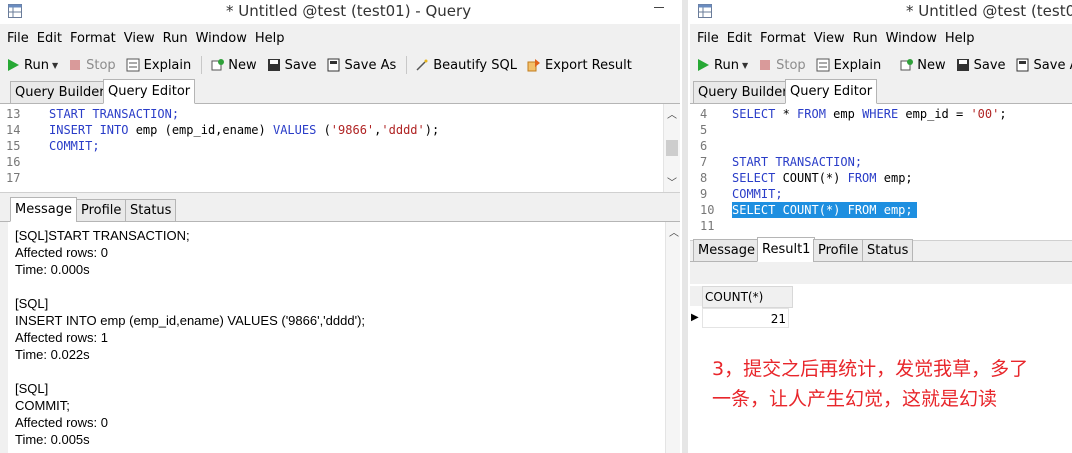 This screenshot has height=453, width=1072. Describe the element at coordinates (695, 317) in the screenshot. I see `row-pointer-icon: ▶` at that location.